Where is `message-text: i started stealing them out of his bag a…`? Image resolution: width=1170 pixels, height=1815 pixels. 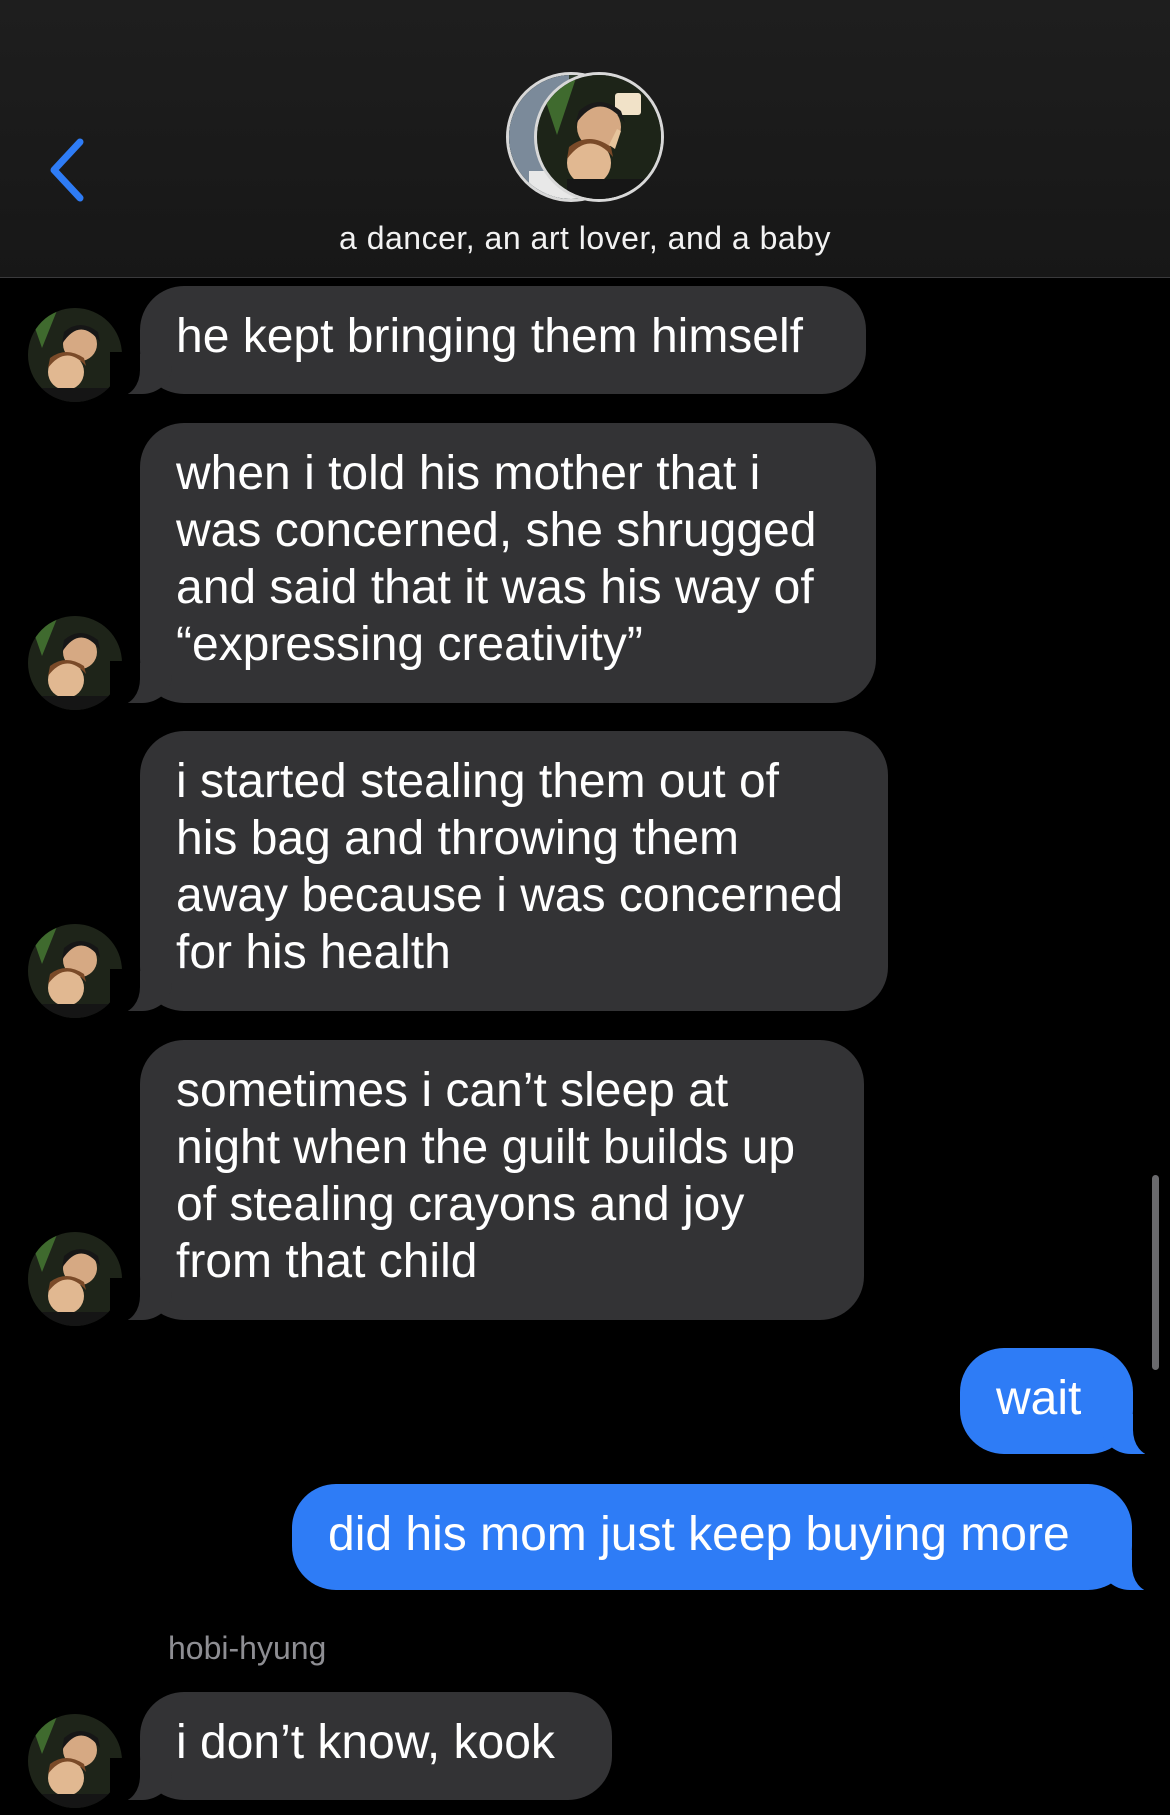 message-text: i started stealing them out of his bag a… is located at coordinates (510, 867).